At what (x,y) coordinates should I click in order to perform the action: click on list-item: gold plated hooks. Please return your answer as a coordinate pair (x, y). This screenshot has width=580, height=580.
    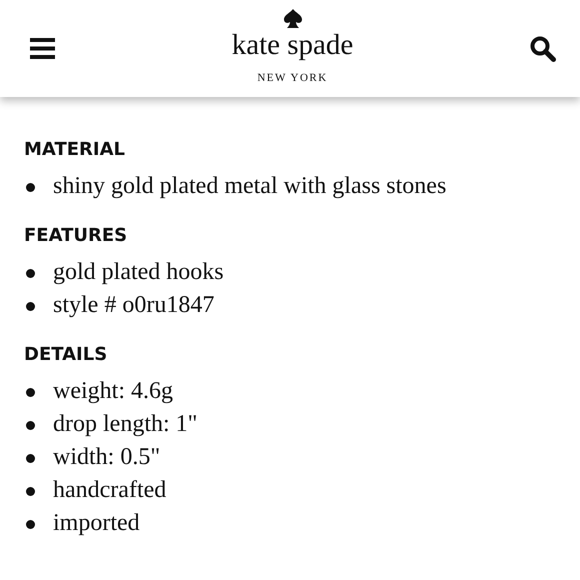
    Looking at the image, I should click on (138, 272).